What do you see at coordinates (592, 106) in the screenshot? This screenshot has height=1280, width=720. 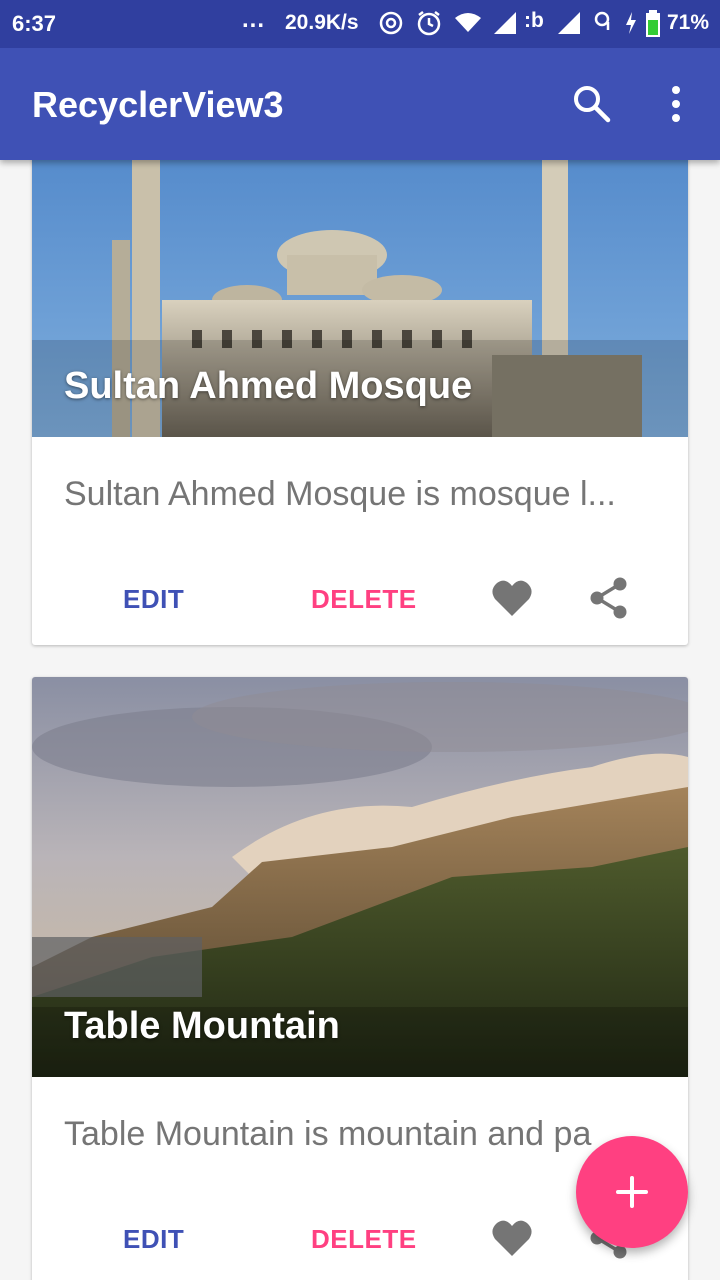 I see `search-icon` at bounding box center [592, 106].